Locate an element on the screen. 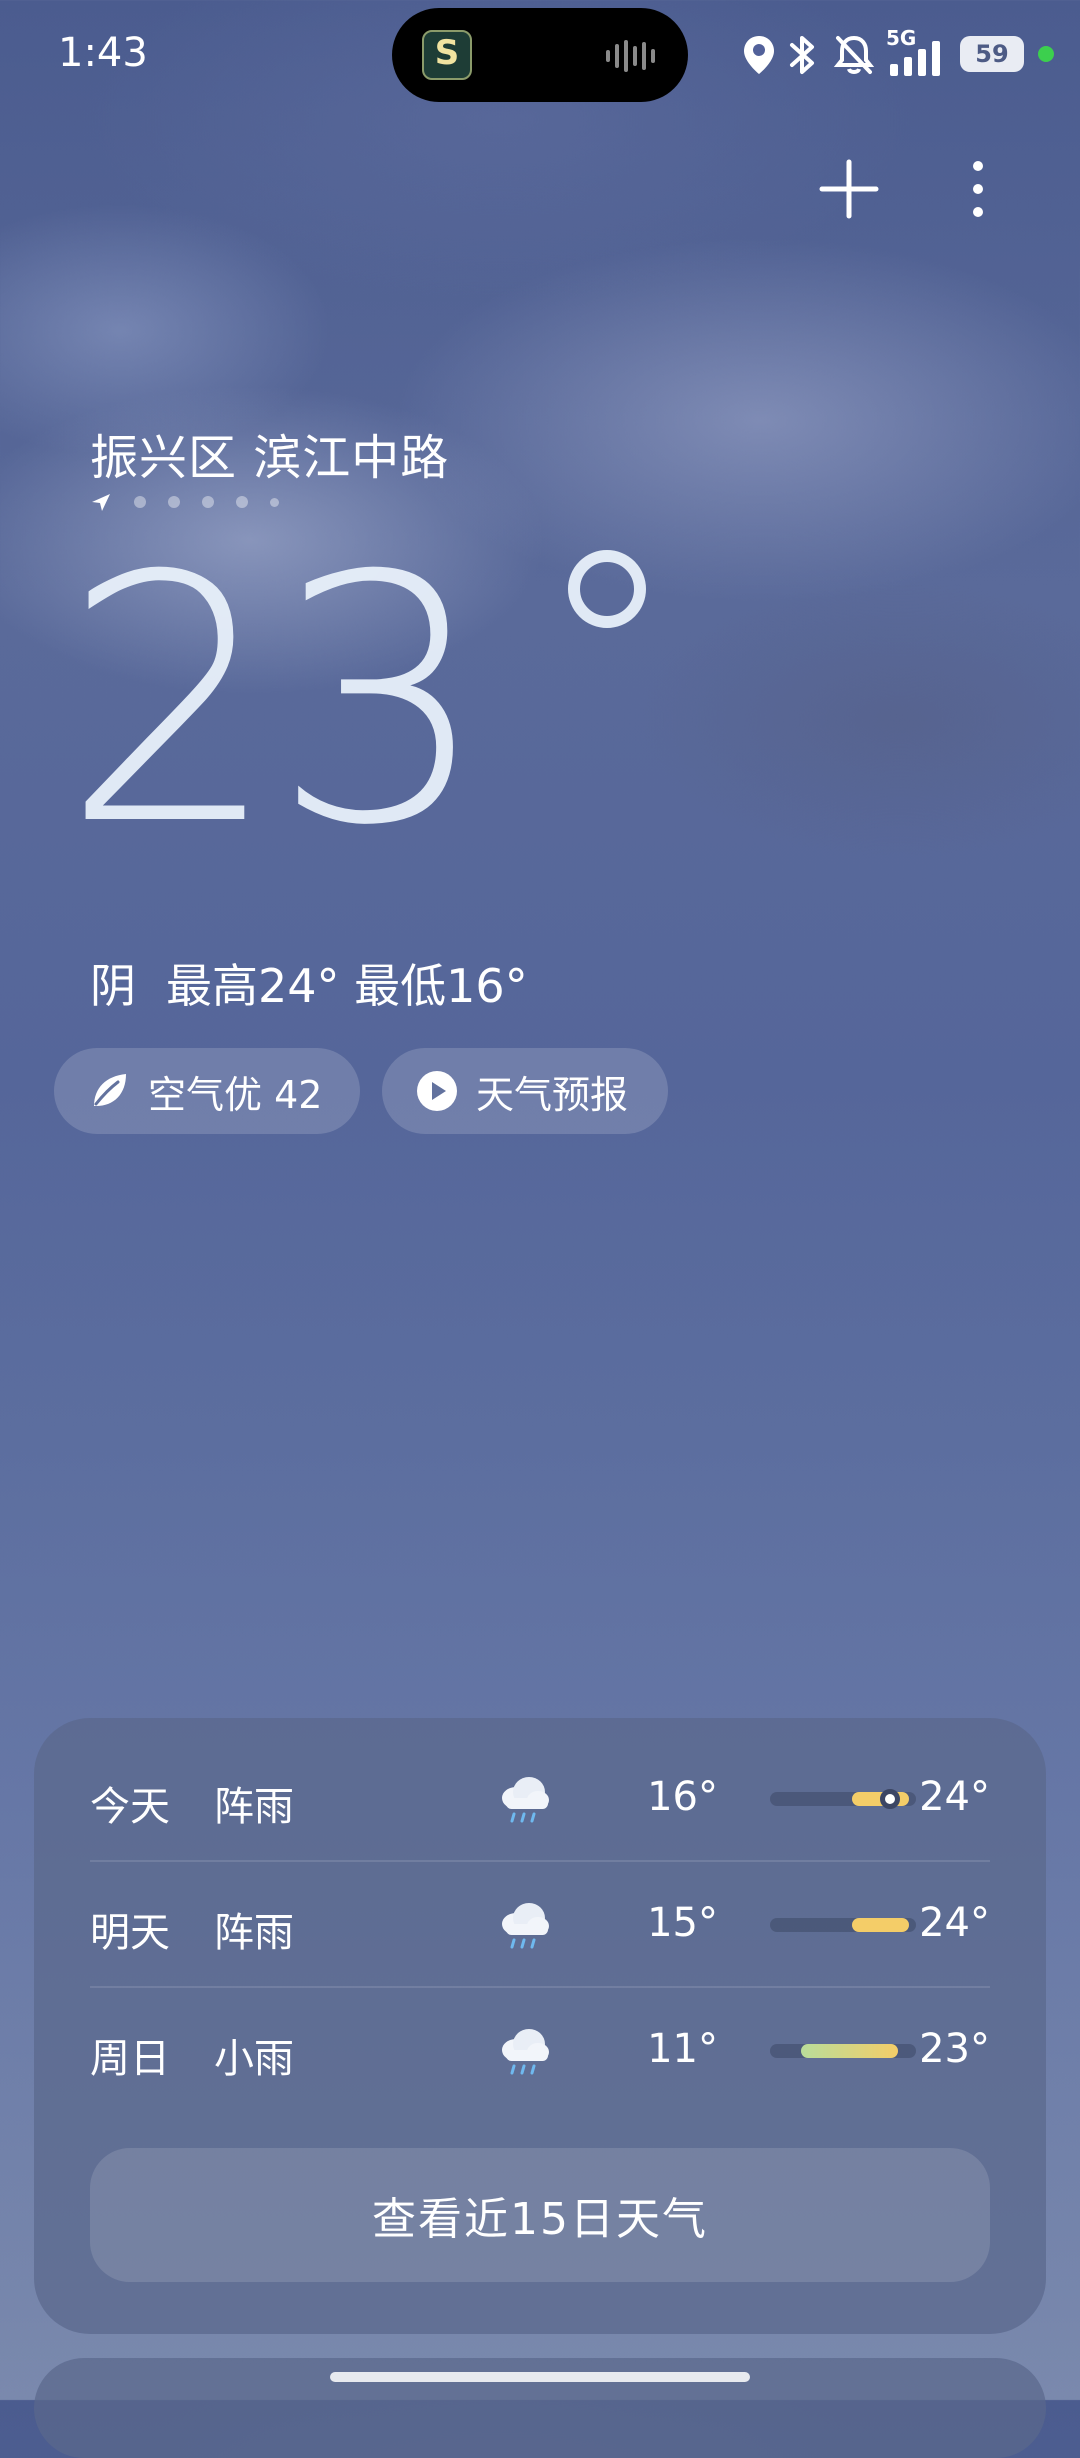  temperature-value: 23 is located at coordinates (275, 702).